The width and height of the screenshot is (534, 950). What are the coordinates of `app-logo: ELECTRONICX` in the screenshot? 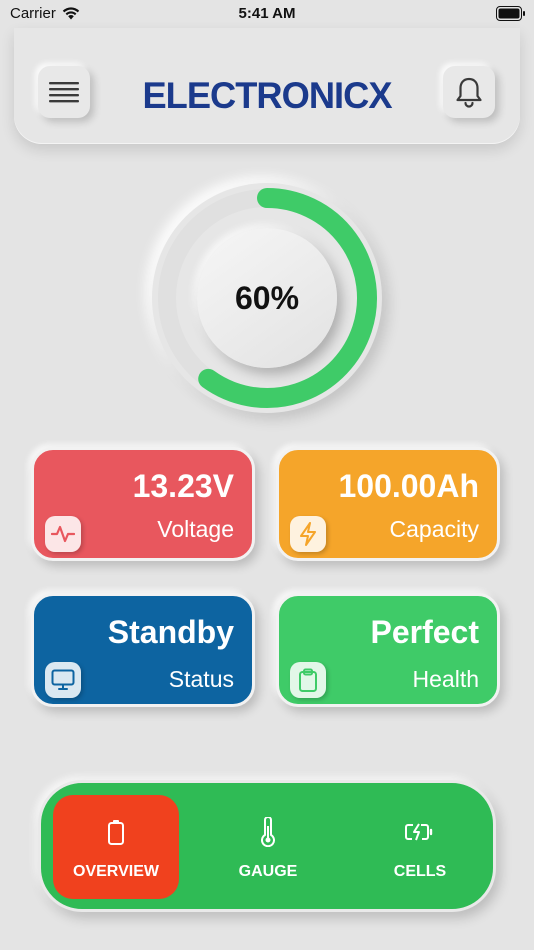 It's located at (267, 95).